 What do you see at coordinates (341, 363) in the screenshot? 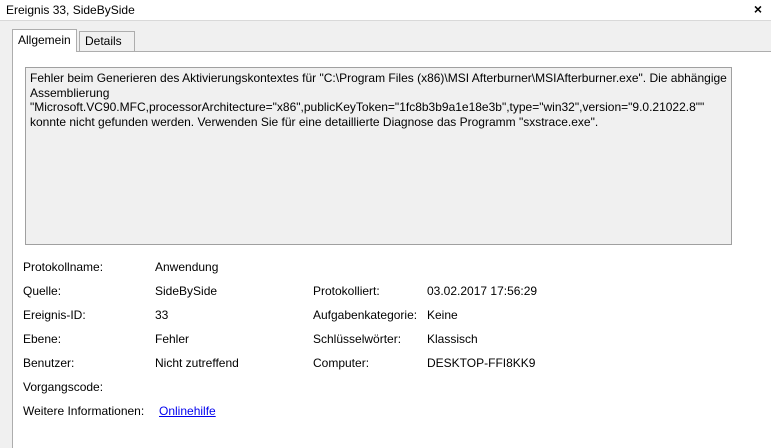
I see `computer-label: Computer:` at bounding box center [341, 363].